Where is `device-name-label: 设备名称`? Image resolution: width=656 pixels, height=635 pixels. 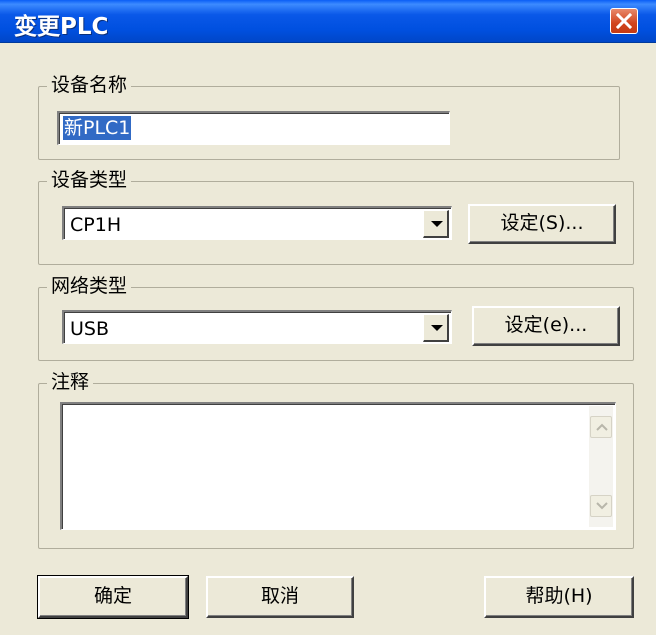
device-name-label: 设备名称 is located at coordinates (89, 85).